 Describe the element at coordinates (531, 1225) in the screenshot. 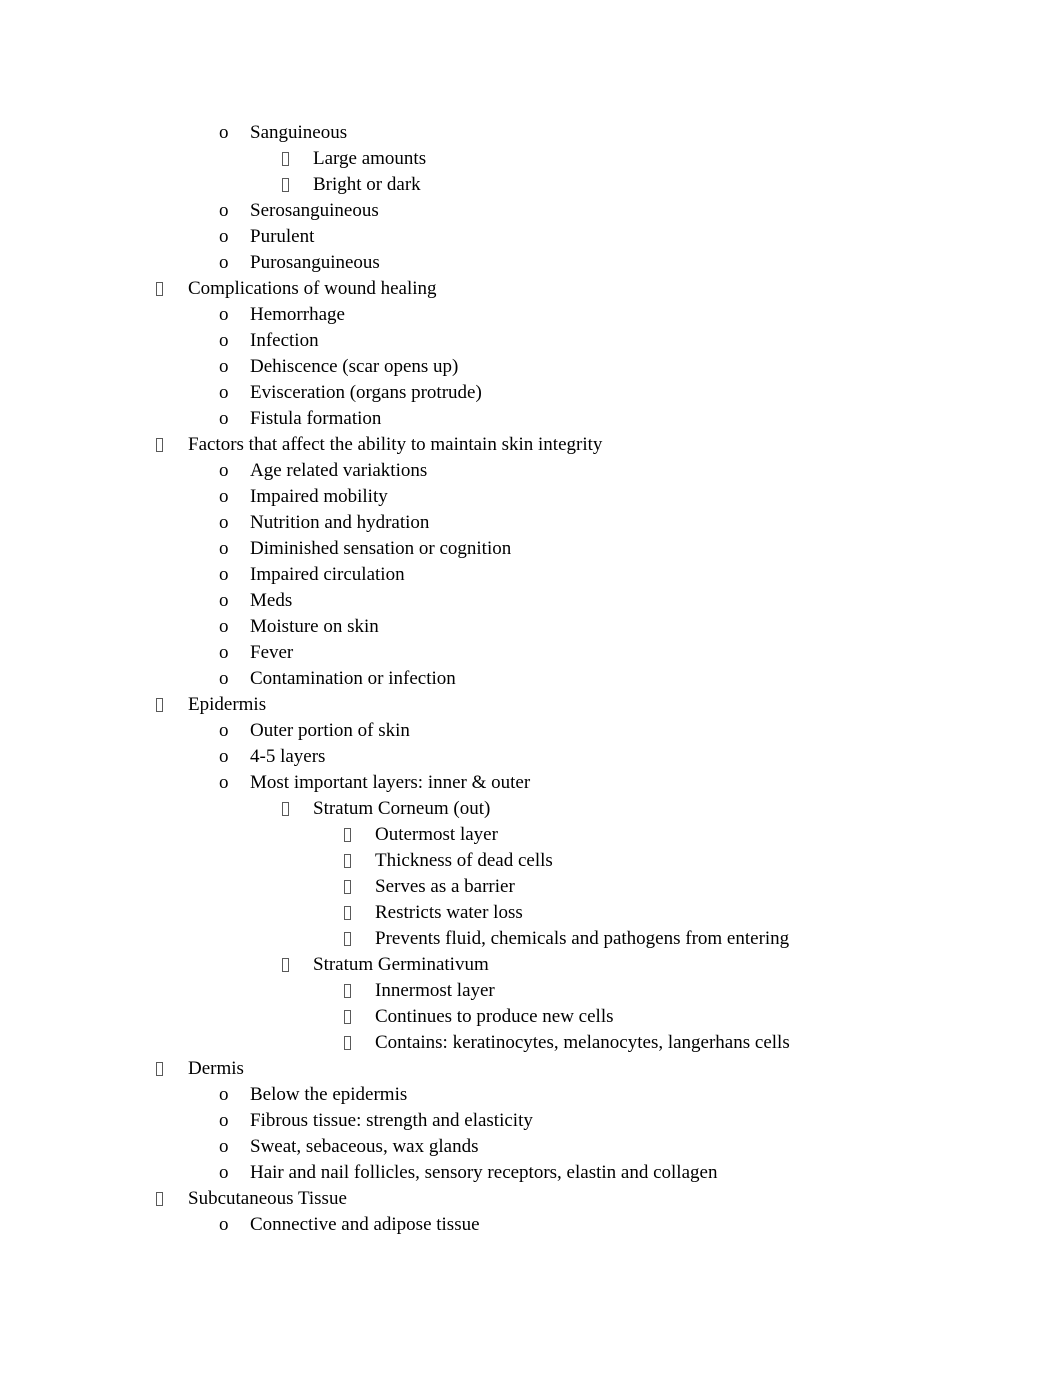

I see `outline-item: o Connective and adipose tissue` at that location.